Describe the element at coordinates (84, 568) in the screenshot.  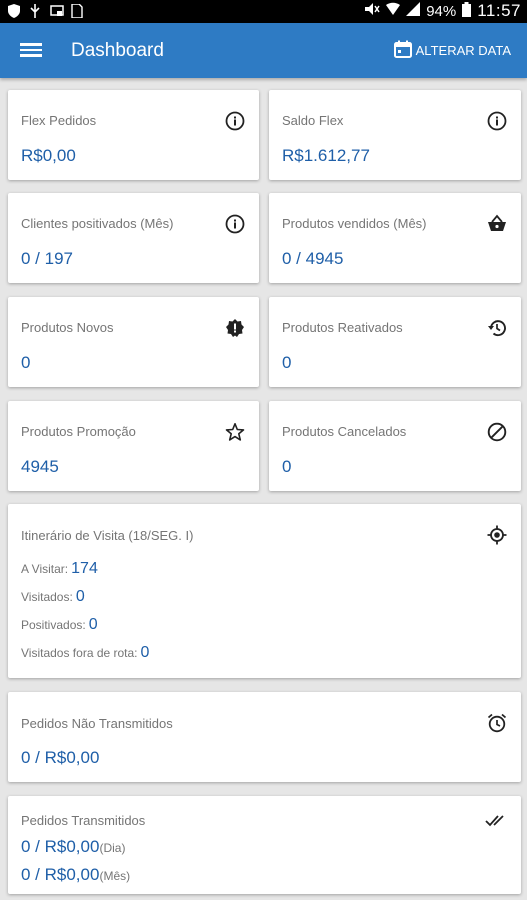
I see `a-visitar-value: 174` at that location.